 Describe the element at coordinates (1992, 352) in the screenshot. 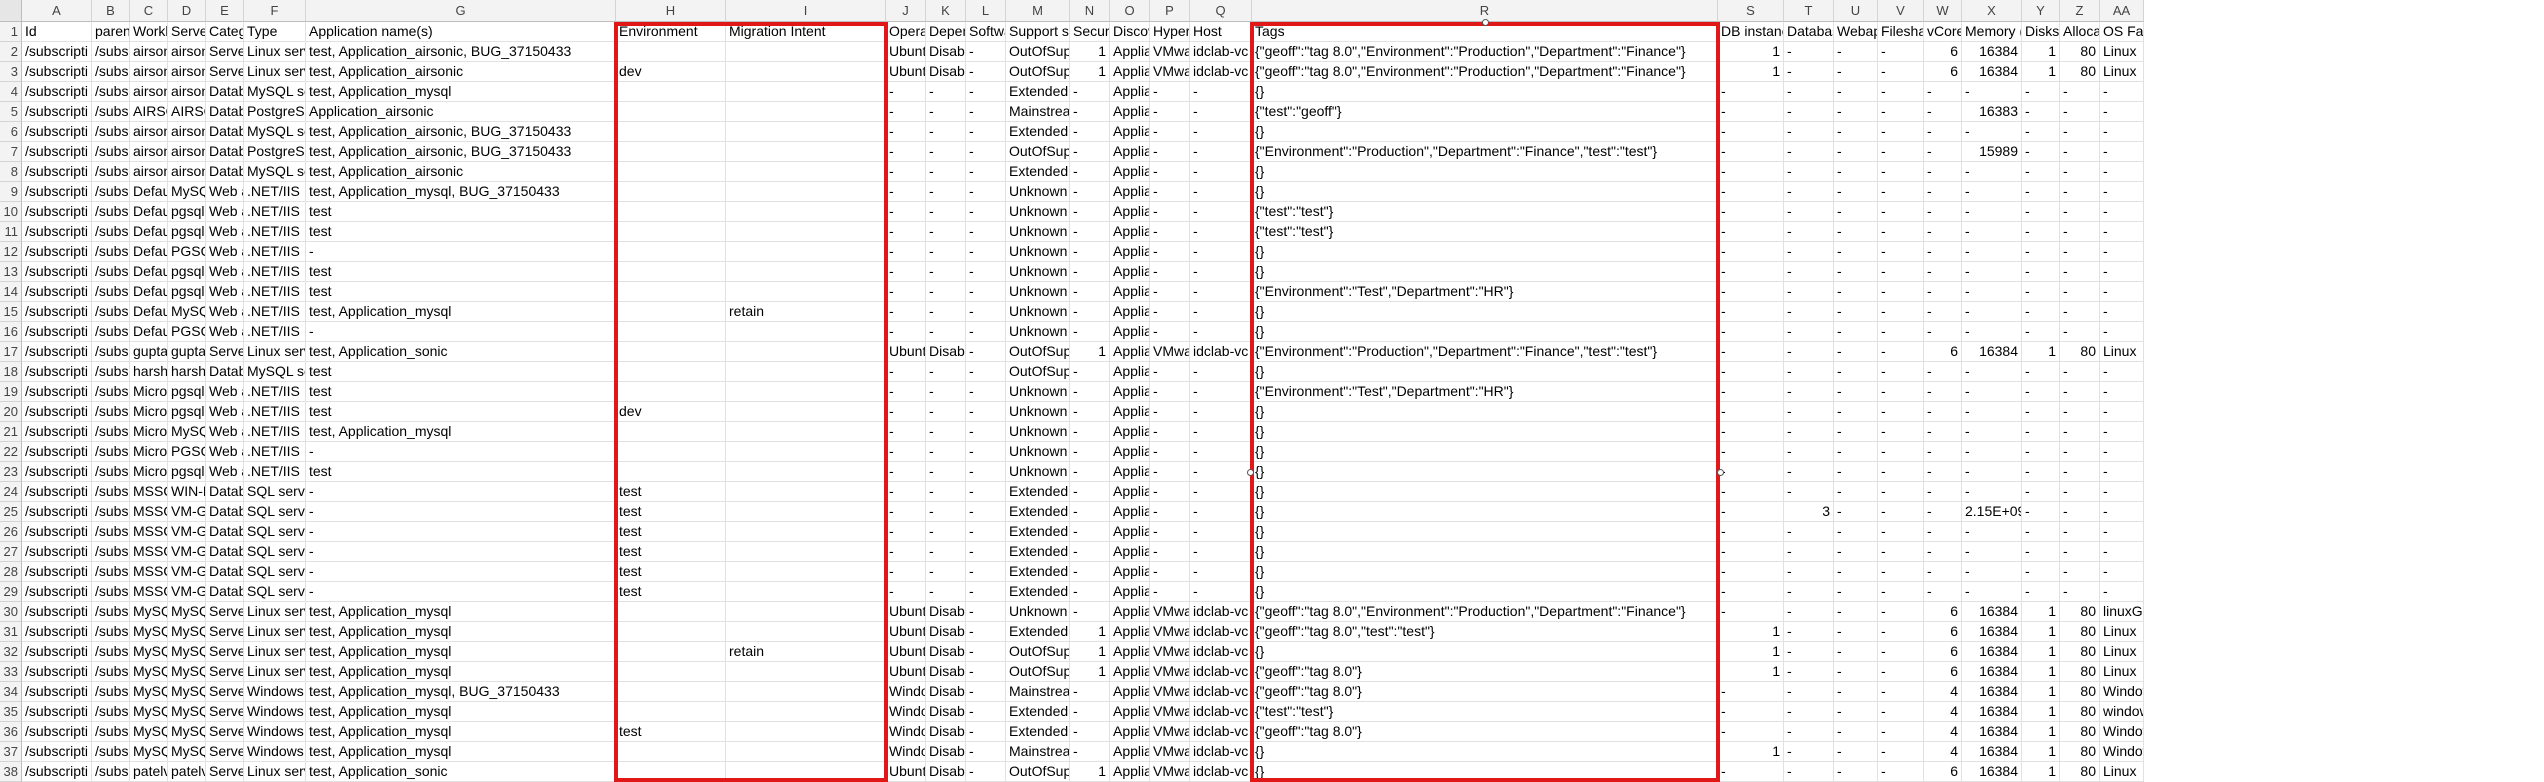

I see `data-cell: 16384` at that location.